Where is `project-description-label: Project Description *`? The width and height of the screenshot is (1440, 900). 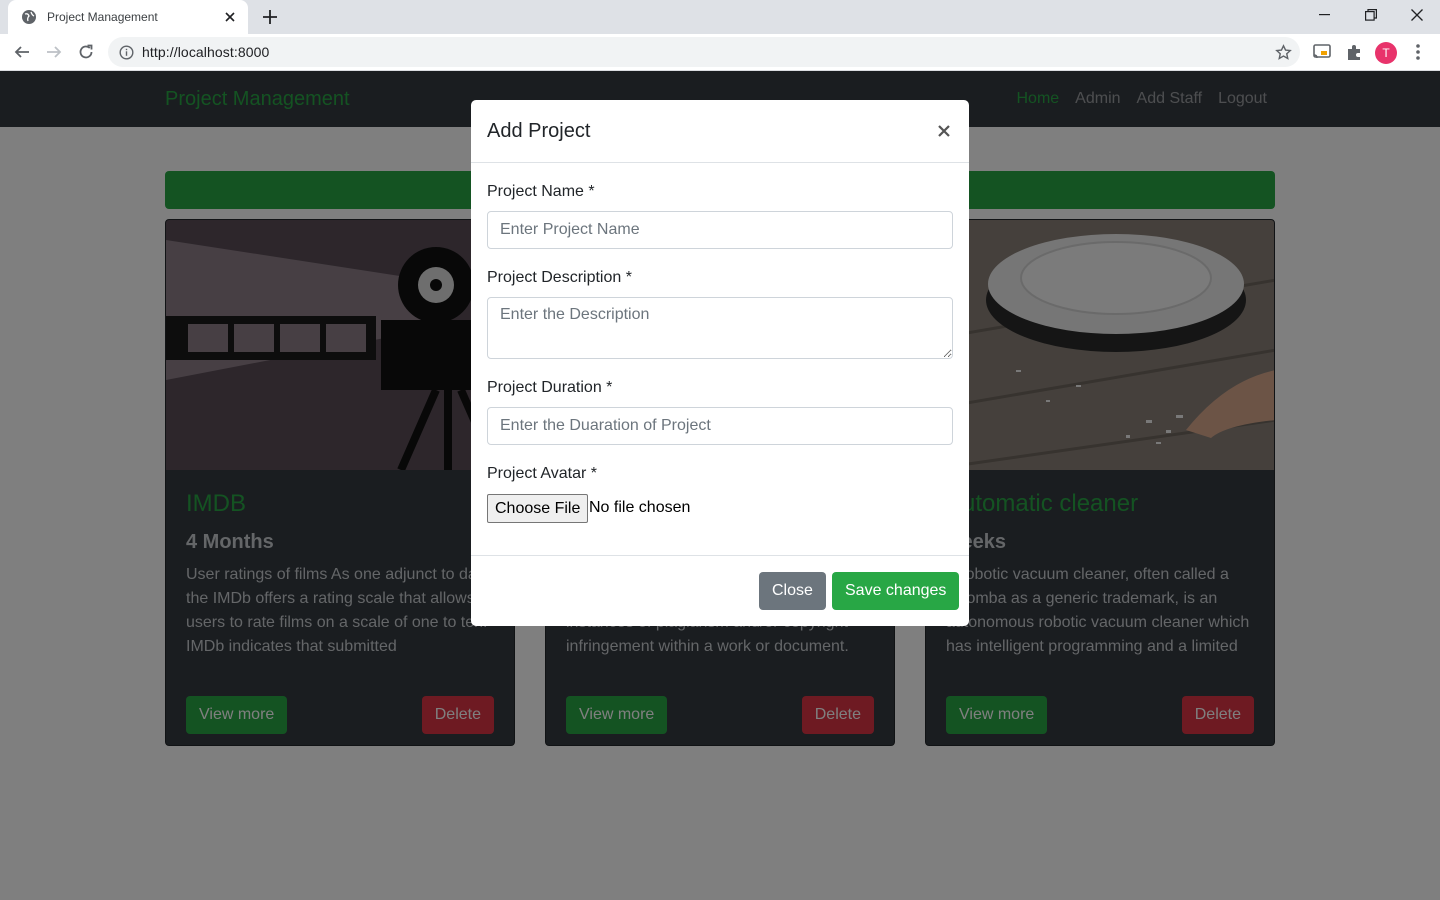
project-description-label: Project Description * is located at coordinates (559, 277).